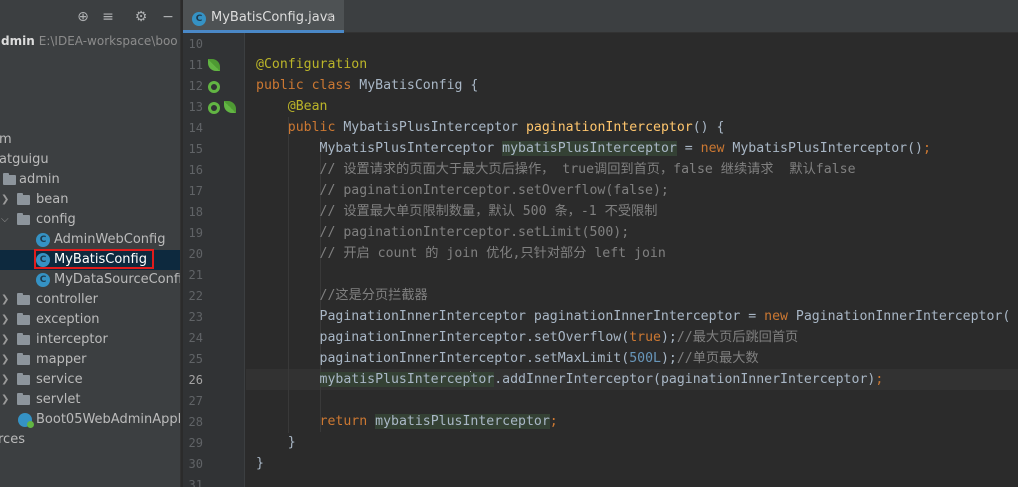 This screenshot has height=487, width=1018. Describe the element at coordinates (90, 180) in the screenshot. I see `tree-item-admin: admin` at that location.